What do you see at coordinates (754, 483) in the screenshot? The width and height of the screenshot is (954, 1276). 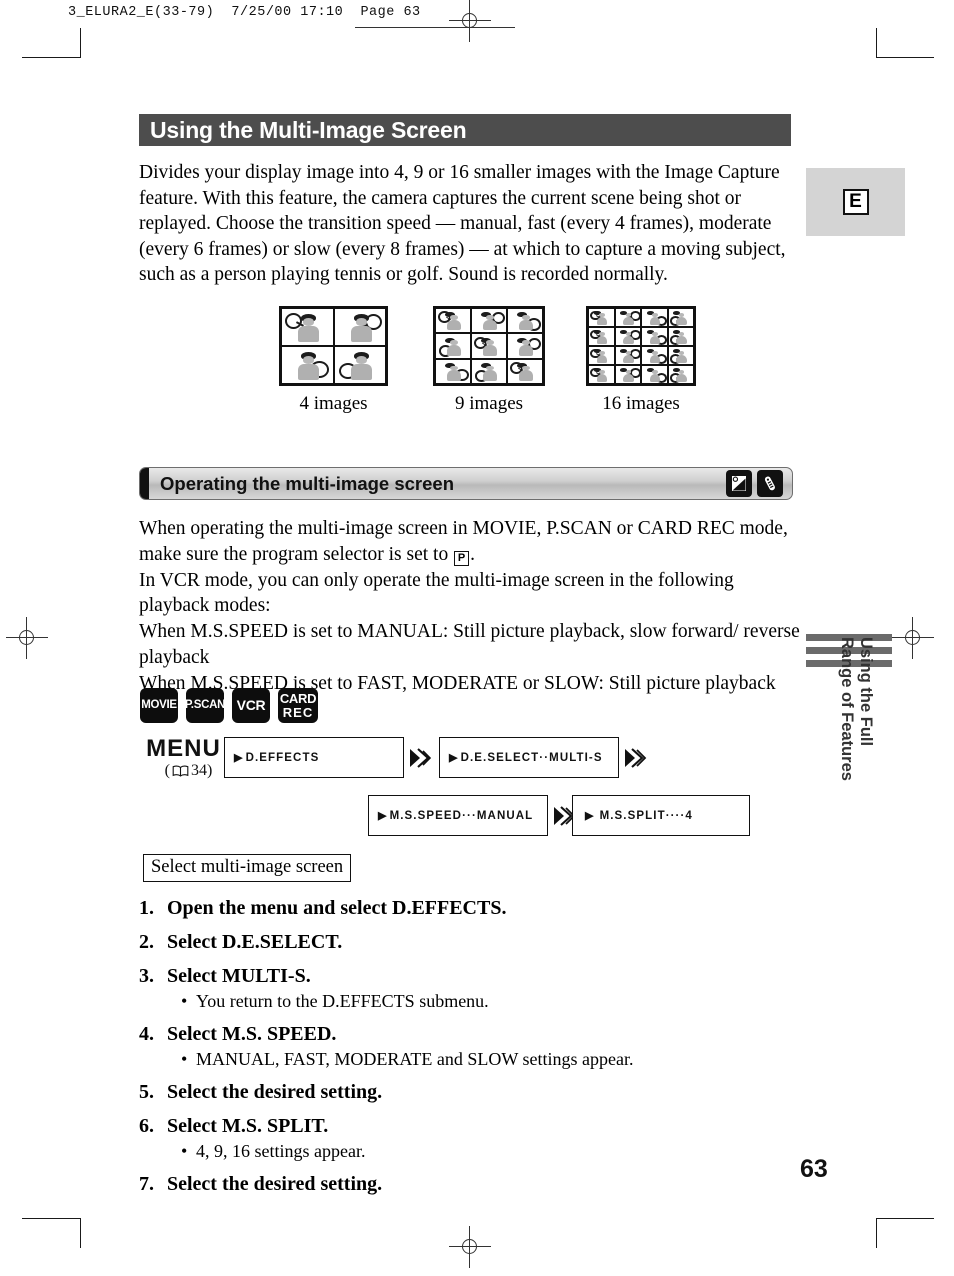 I see `subsection-icon-group` at bounding box center [754, 483].